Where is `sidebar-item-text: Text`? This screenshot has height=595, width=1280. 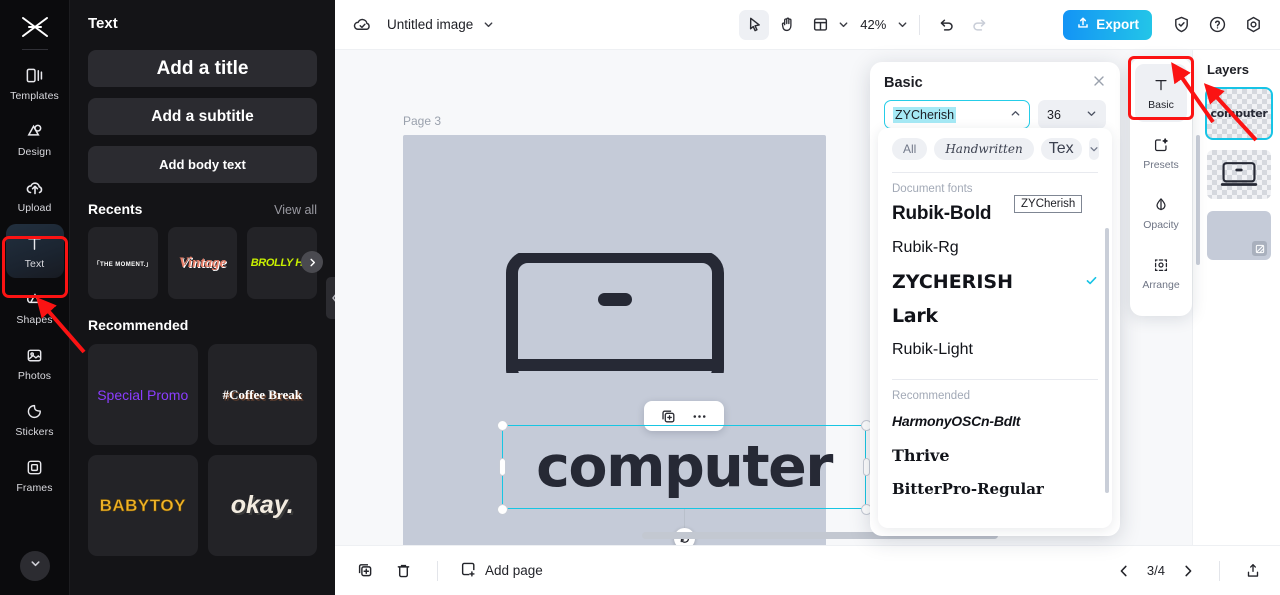
sidebar-item-text: Text is located at coordinates (34, 251).